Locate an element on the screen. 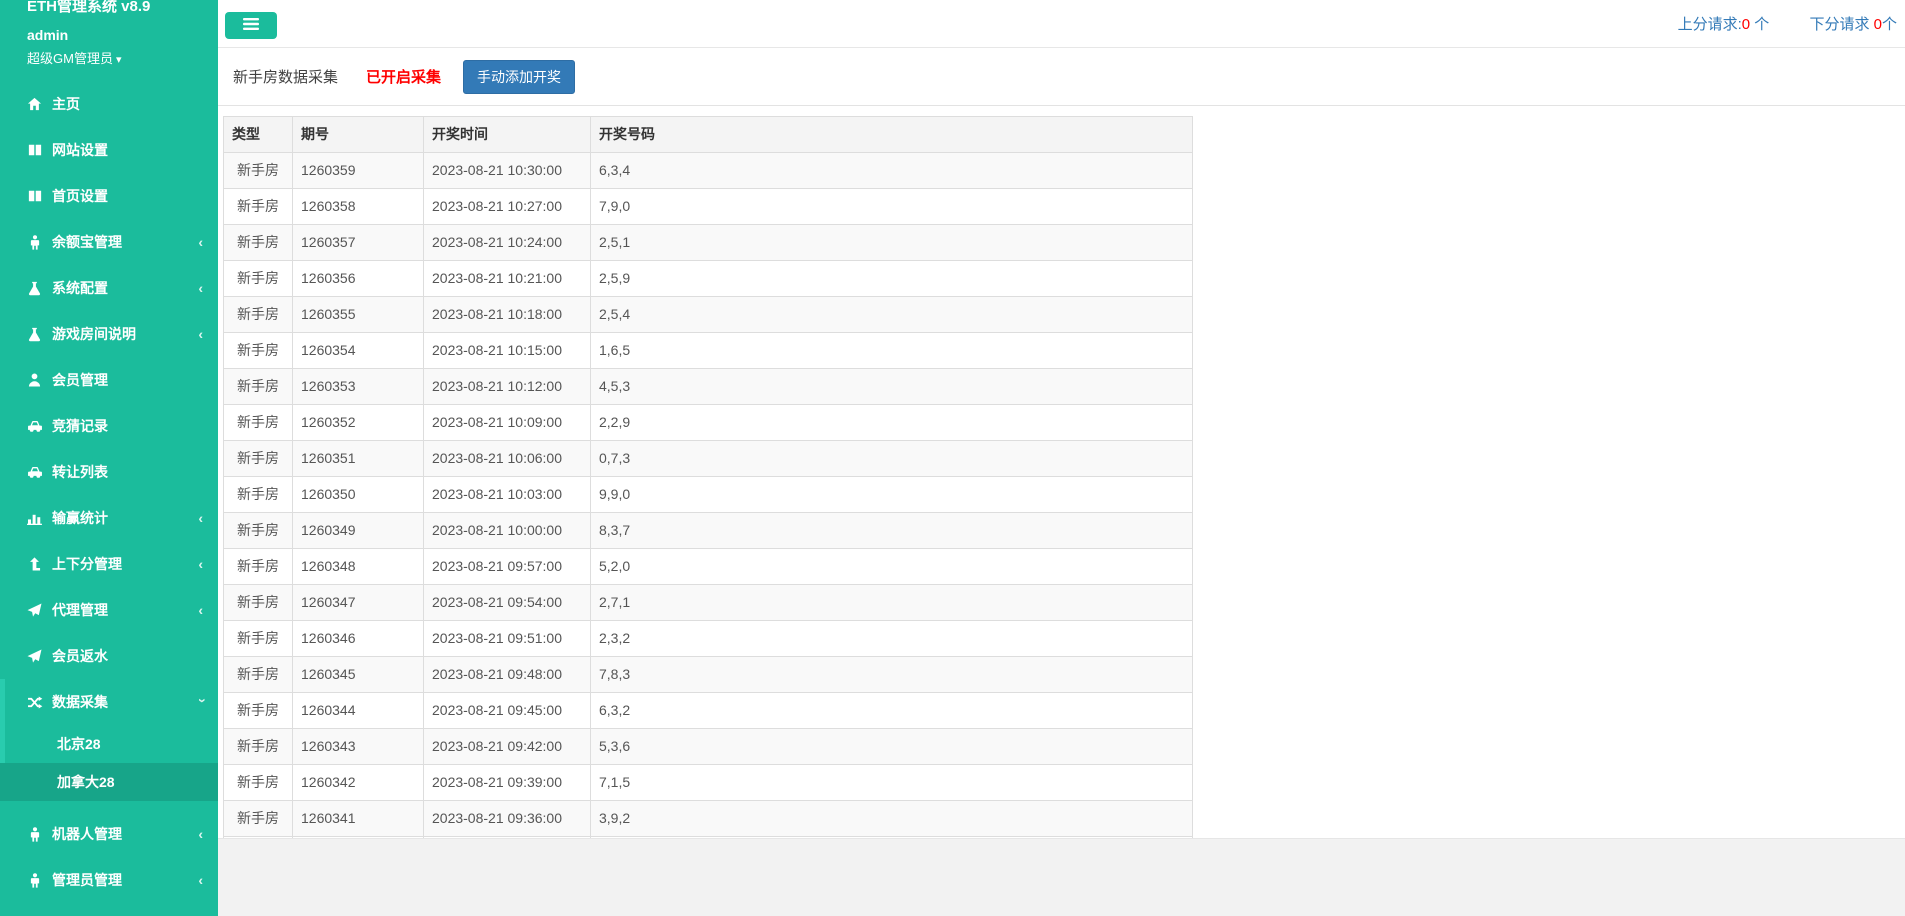 The width and height of the screenshot is (1905, 916). user-role-label: 超级GM管理员 is located at coordinates (70, 58).